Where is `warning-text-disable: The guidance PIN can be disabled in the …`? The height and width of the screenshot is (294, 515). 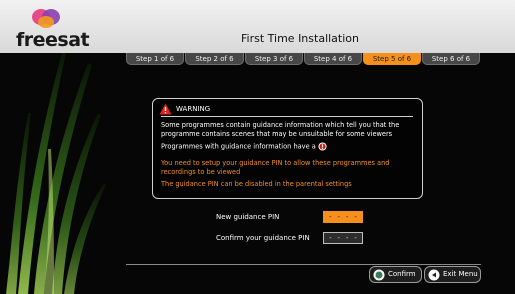
warning-text-disable: The guidance PIN can be disabled in the … is located at coordinates (256, 184).